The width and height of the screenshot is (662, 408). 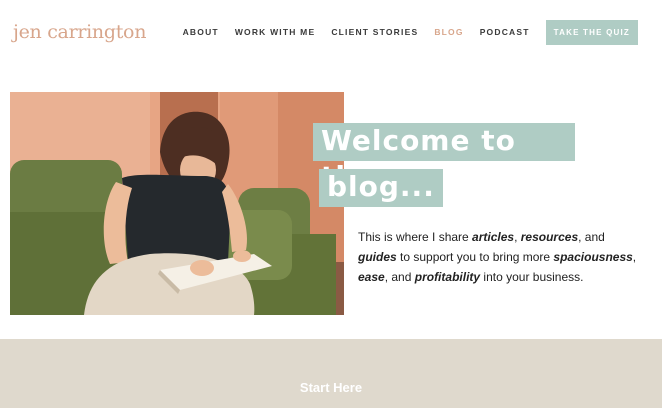 What do you see at coordinates (374, 32) in the screenshot?
I see `nav-item-client-stories: CLIENT STORIES` at bounding box center [374, 32].